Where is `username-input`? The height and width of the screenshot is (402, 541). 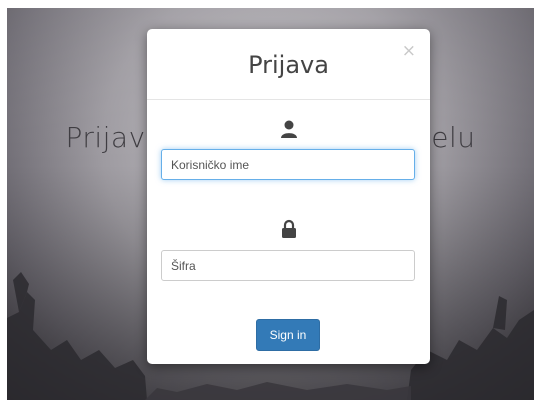
username-input is located at coordinates (288, 164).